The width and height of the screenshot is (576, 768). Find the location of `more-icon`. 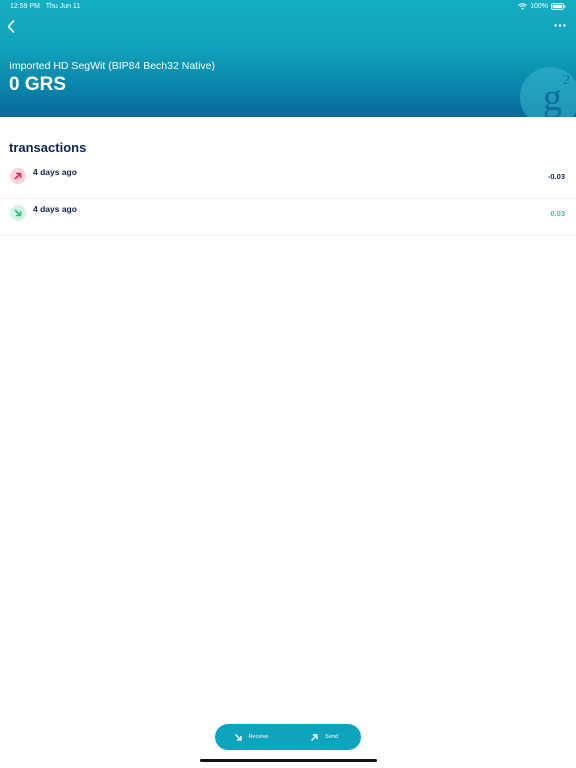

more-icon is located at coordinates (560, 25).